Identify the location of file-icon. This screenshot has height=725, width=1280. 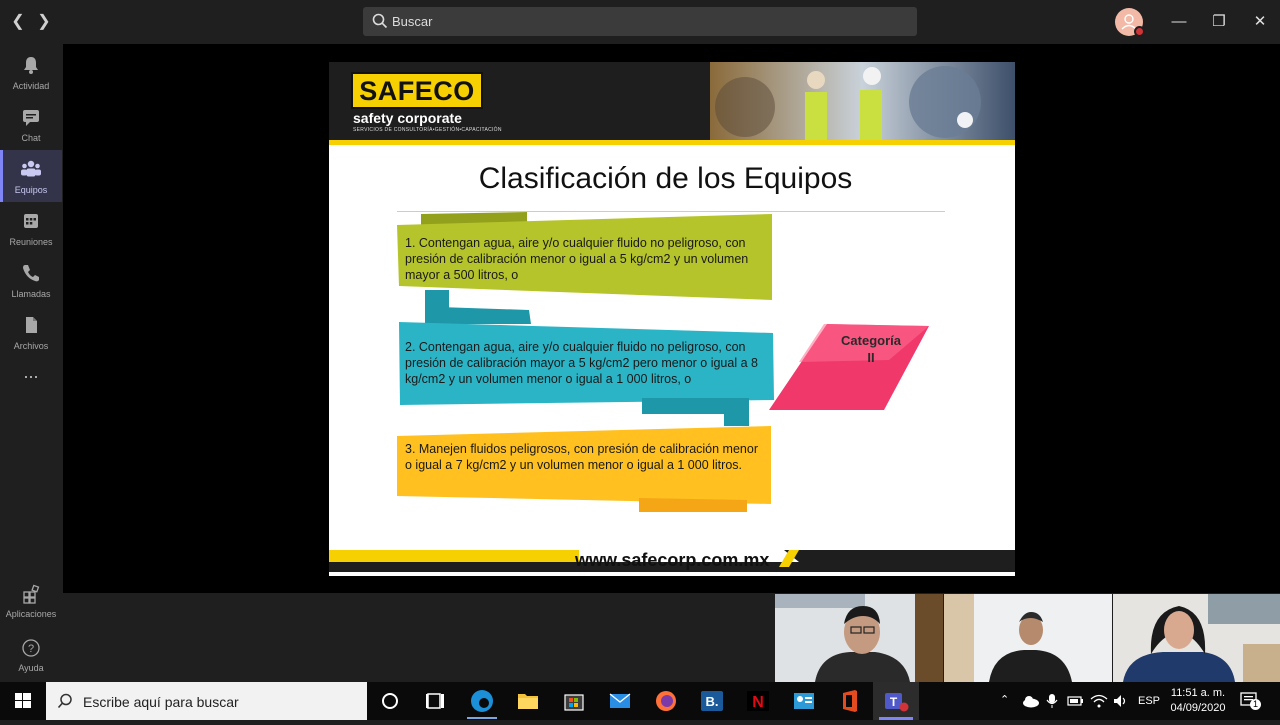
(31, 325).